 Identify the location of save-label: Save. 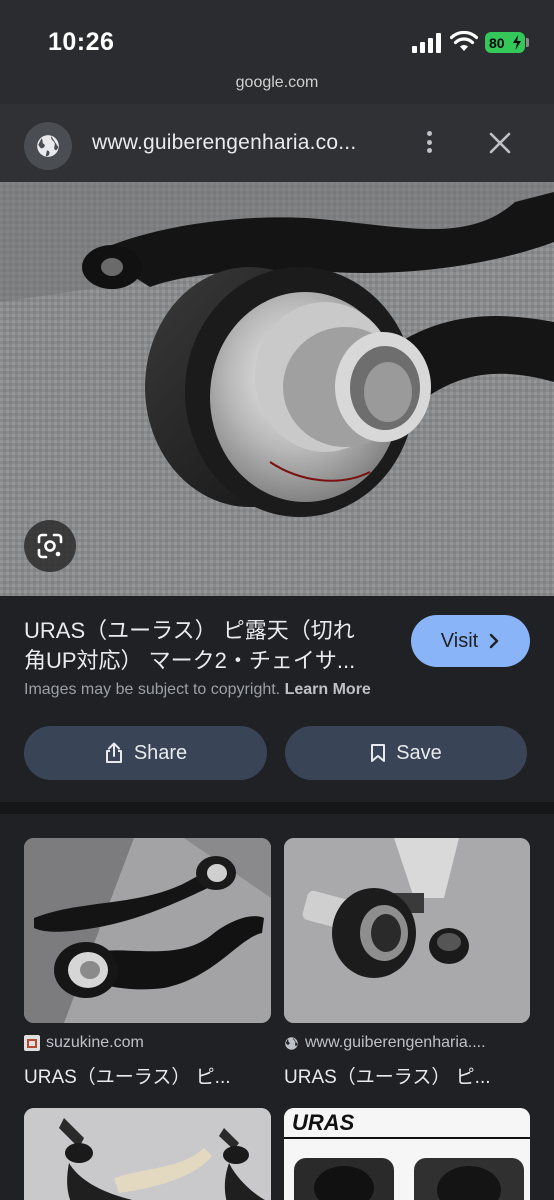
(419, 752).